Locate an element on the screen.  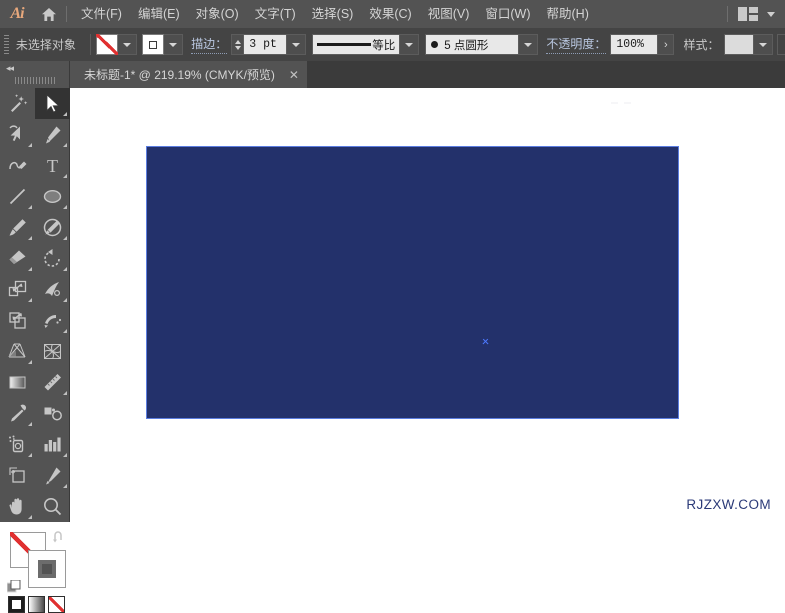
default-fill-stroke-icon is located at coordinates (14, 587).